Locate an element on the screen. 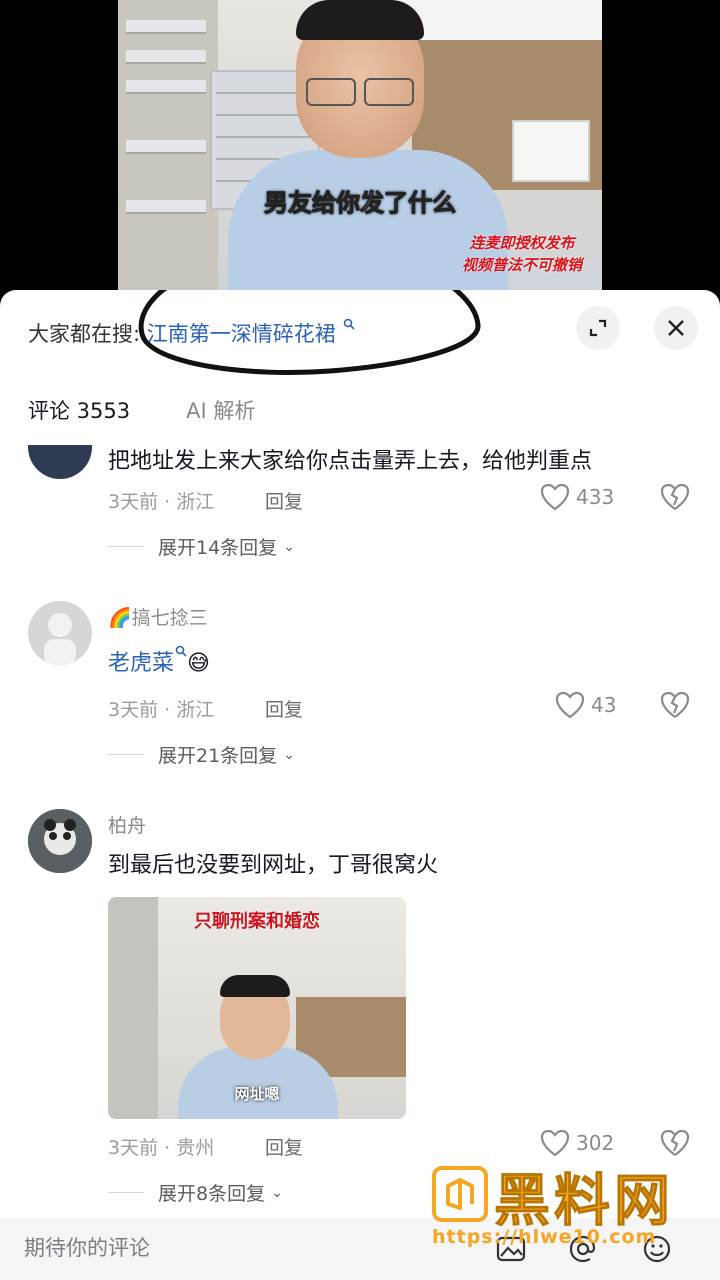 The height and width of the screenshot is (1280, 720). expand-replies: 展开8条回复 ⌄ is located at coordinates (195, 1192).